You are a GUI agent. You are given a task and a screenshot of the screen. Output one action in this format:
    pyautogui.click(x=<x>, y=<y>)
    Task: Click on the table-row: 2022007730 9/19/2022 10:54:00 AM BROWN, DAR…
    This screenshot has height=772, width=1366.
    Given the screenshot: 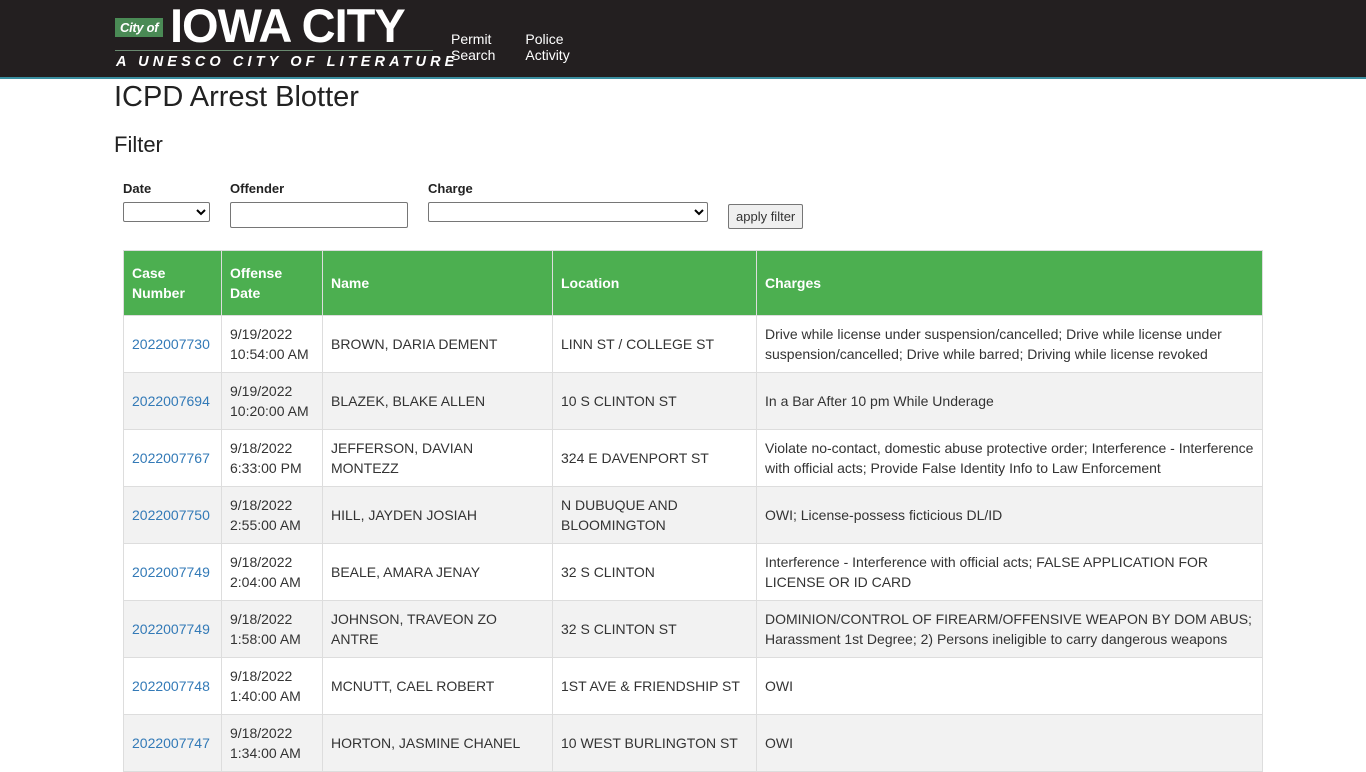 What is the action you would take?
    pyautogui.click(x=693, y=344)
    